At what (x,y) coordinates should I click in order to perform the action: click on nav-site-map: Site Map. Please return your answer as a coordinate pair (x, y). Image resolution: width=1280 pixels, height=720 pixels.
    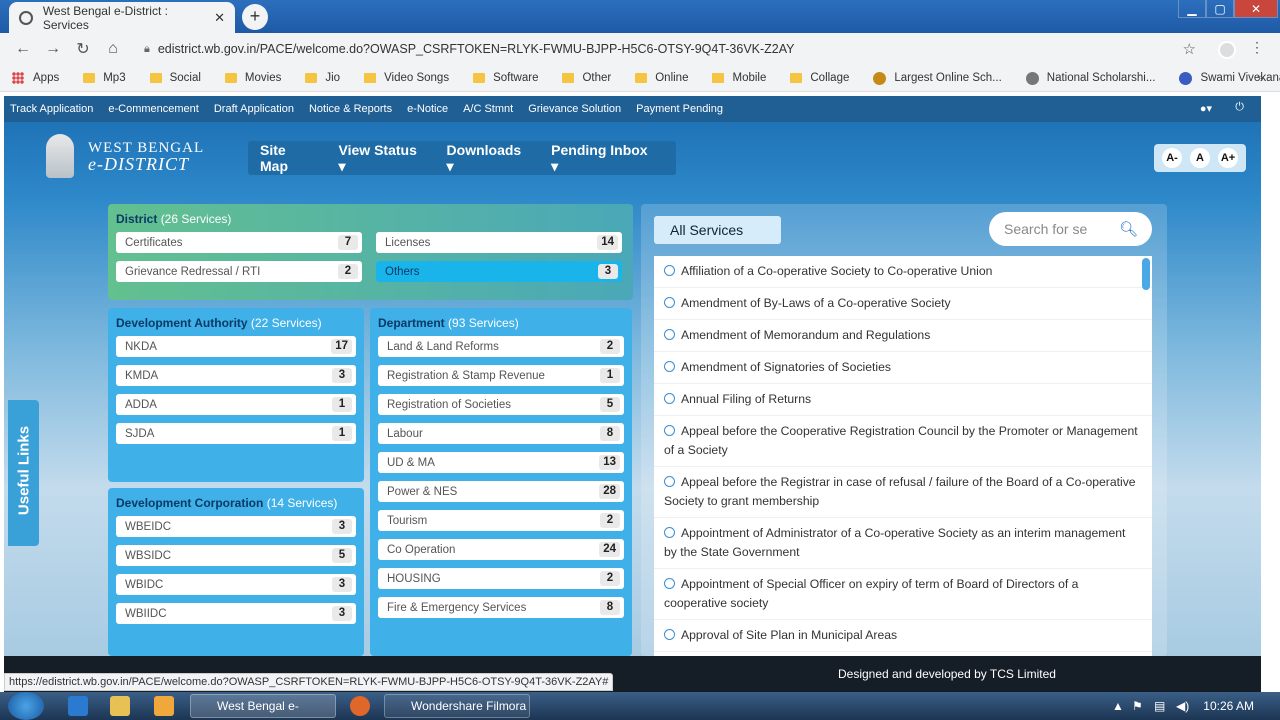
    Looking at the image, I should click on (287, 158).